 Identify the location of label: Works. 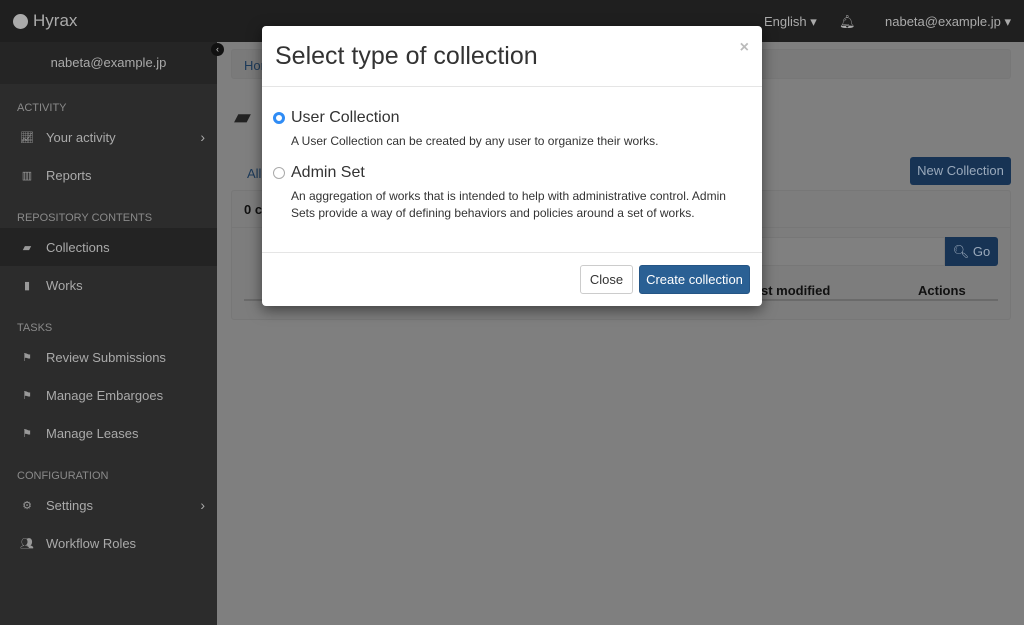
(64, 285).